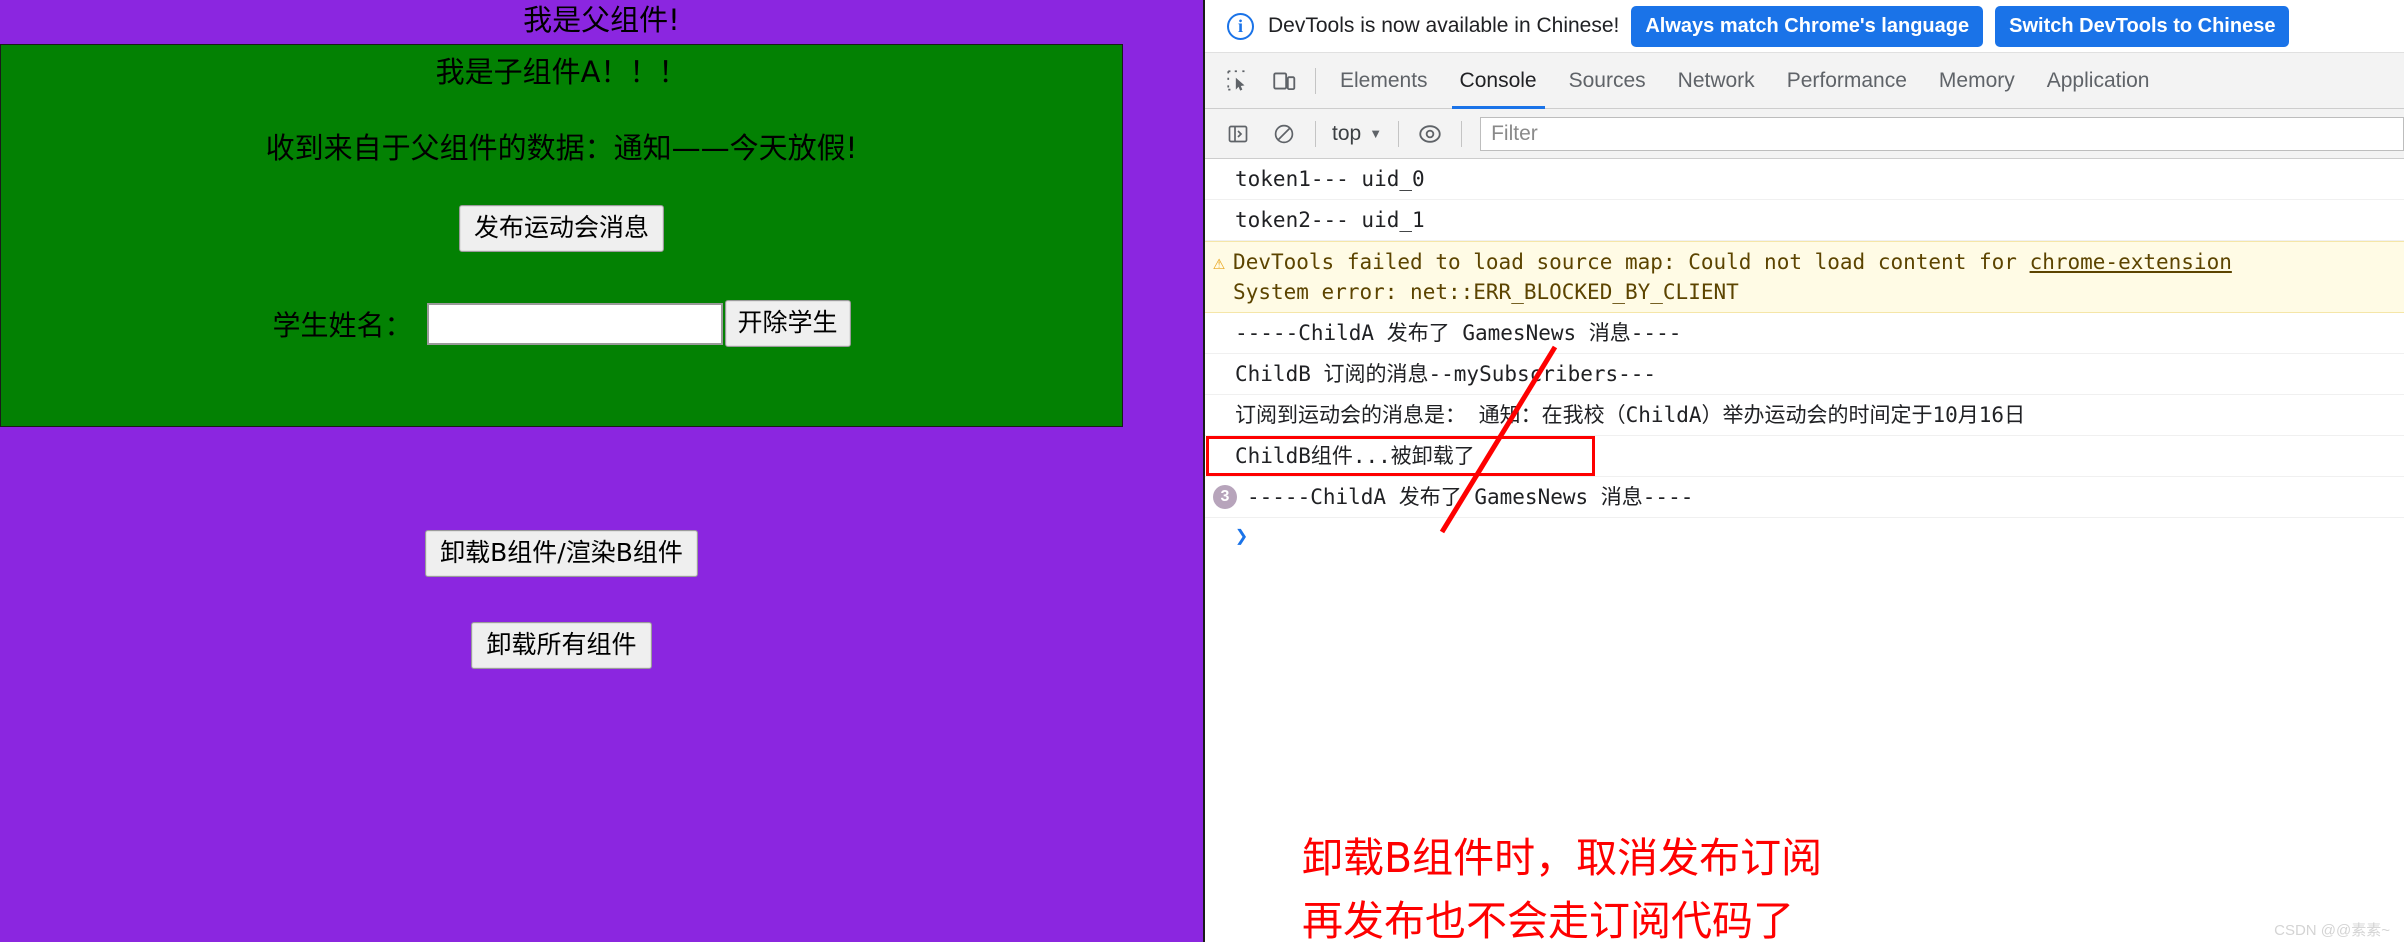 The height and width of the screenshot is (942, 2404). What do you see at coordinates (1804, 220) in the screenshot?
I see `console-log-row: token2--- uid_1` at bounding box center [1804, 220].